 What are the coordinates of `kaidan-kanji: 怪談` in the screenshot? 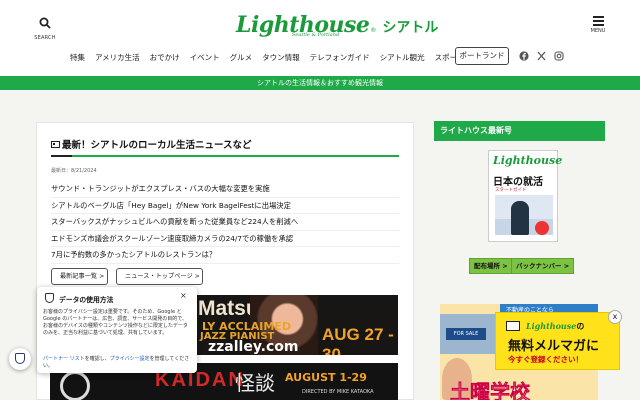 It's located at (255, 383).